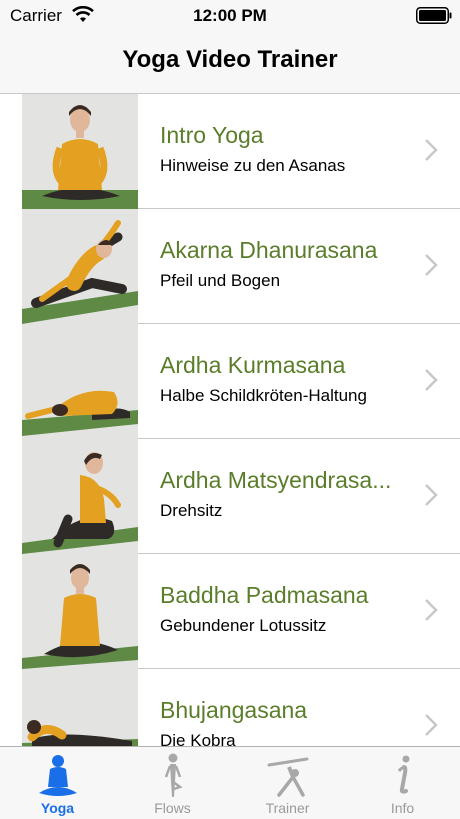 The height and width of the screenshot is (819, 460). What do you see at coordinates (220, 280) in the screenshot?
I see `row-subtitle: Pfeil und Bogen` at bounding box center [220, 280].